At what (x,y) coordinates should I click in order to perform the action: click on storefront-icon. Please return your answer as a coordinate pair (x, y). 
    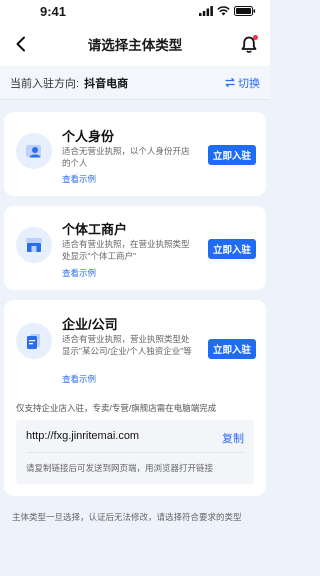
    Looking at the image, I should click on (34, 245).